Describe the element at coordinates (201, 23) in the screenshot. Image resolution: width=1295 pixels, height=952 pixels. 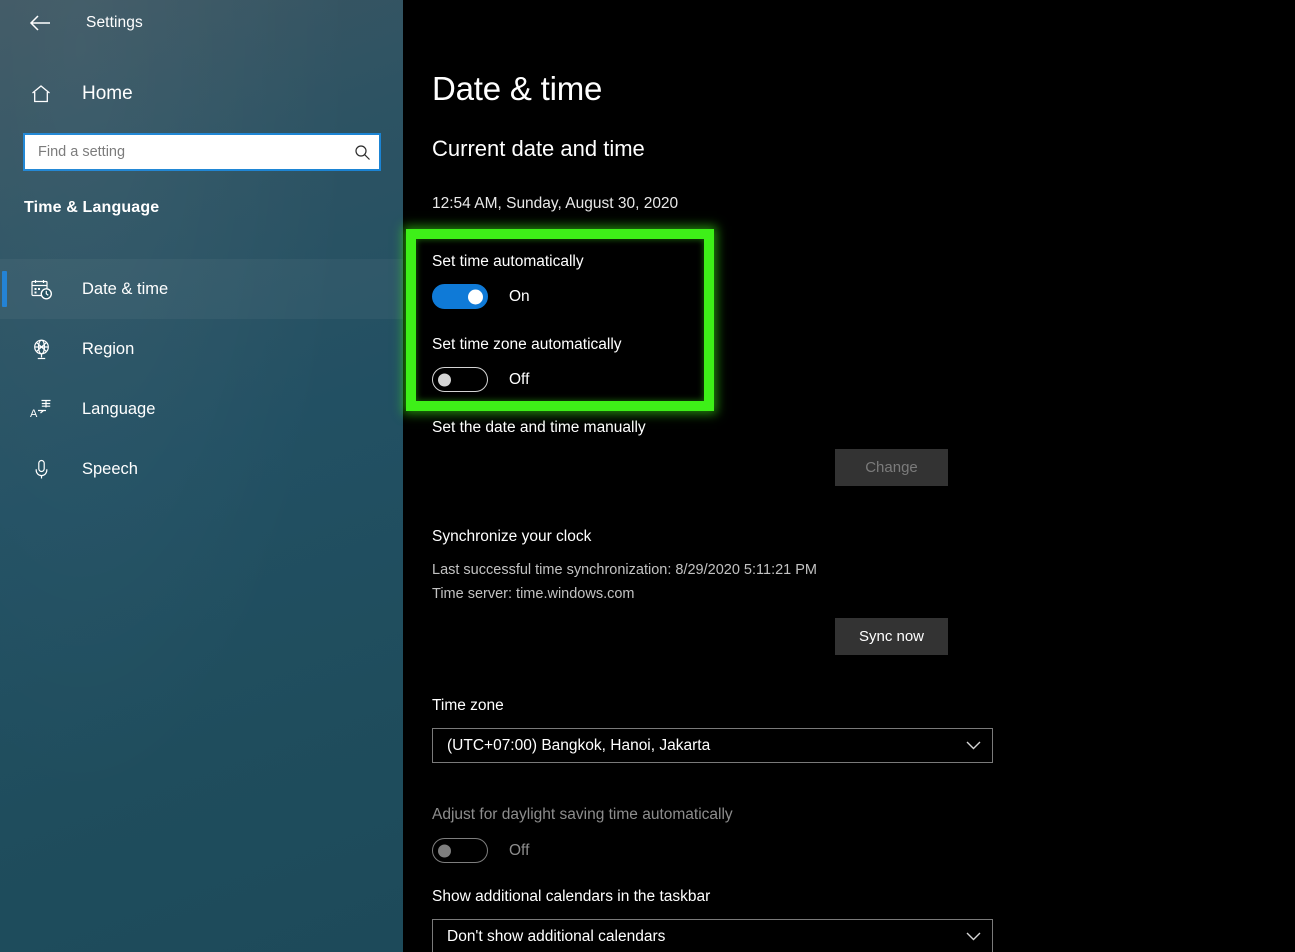
I see `title-bar: Settings` at that location.